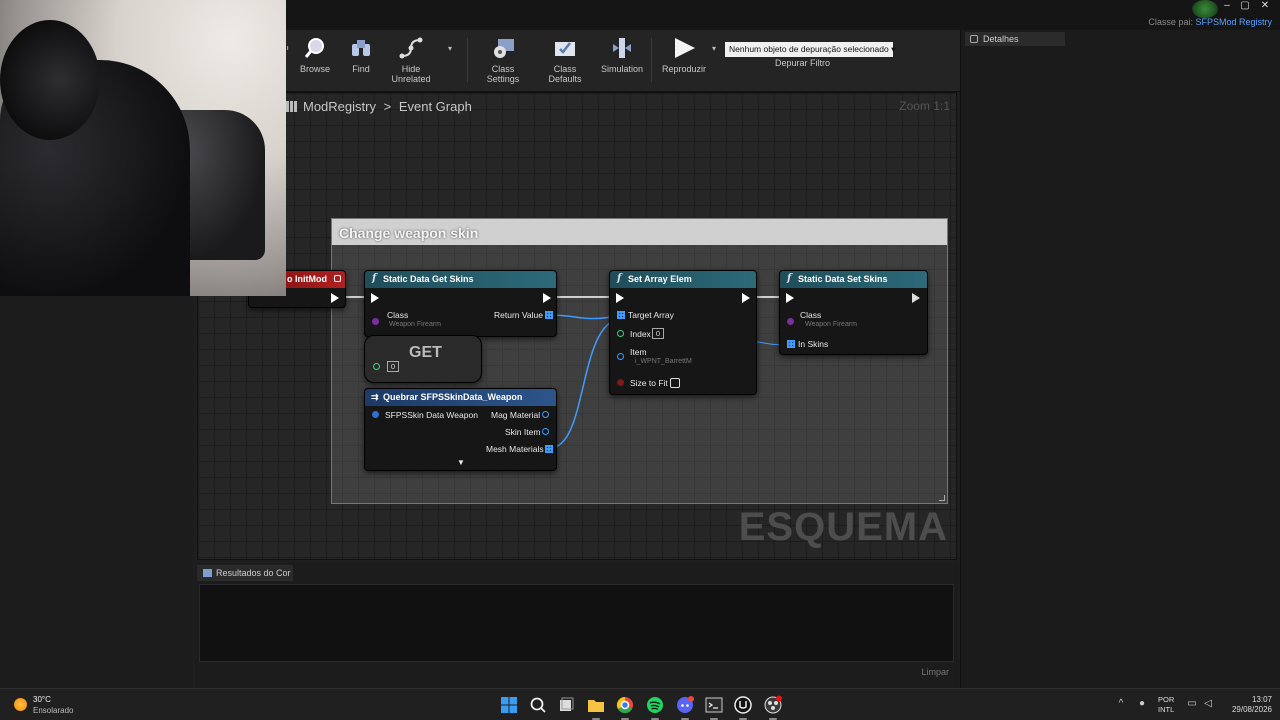  What do you see at coordinates (503, 62) in the screenshot?
I see `class-settings-button: Class Settings` at bounding box center [503, 62].